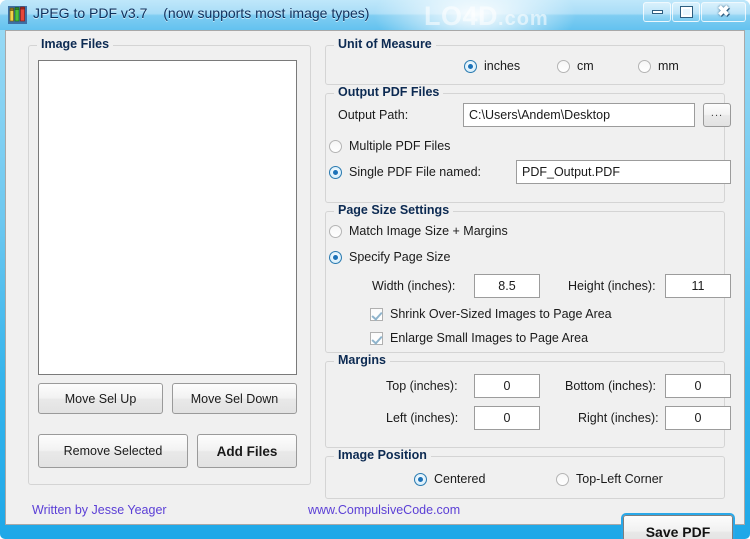 The width and height of the screenshot is (750, 539). I want to click on output-path-label: Output Path:, so click(373, 115).